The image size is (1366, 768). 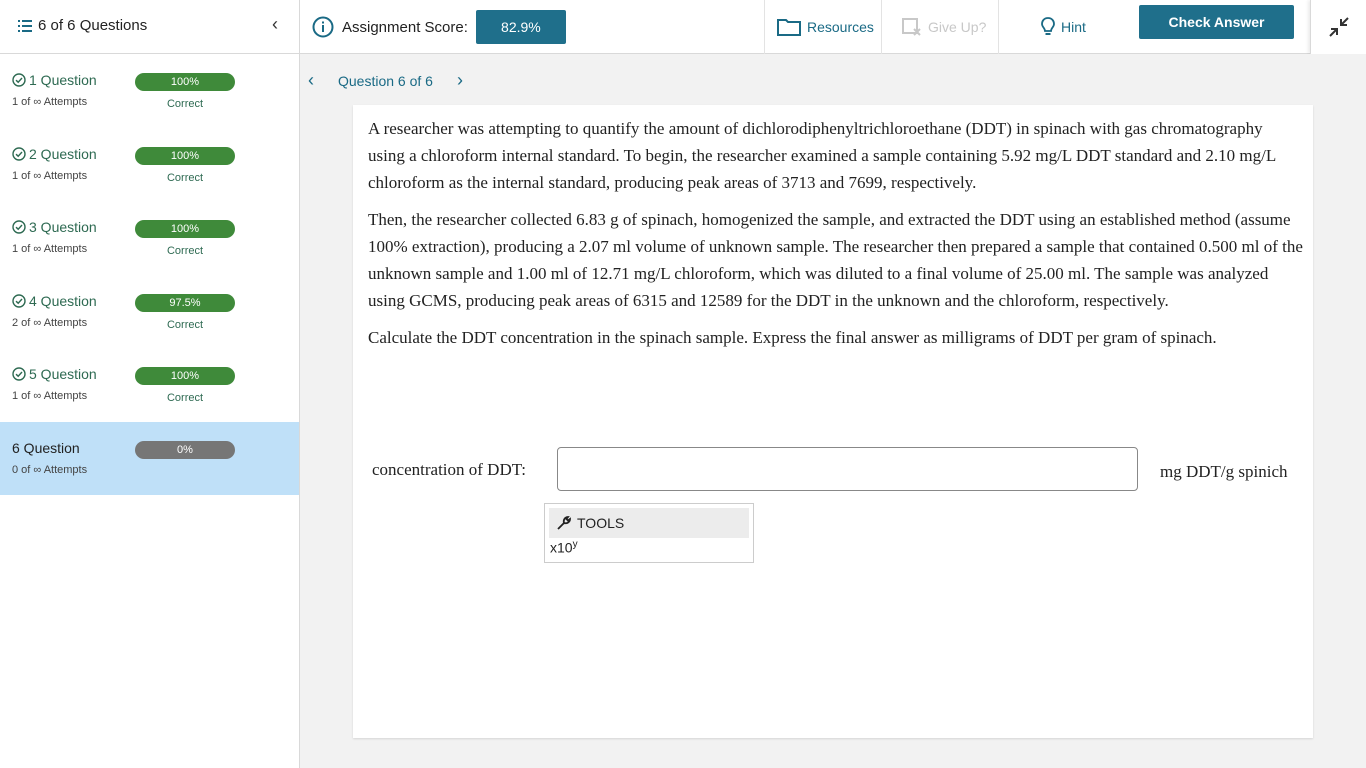 I want to click on answer-label: concentration of DDT:, so click(x=449, y=469).